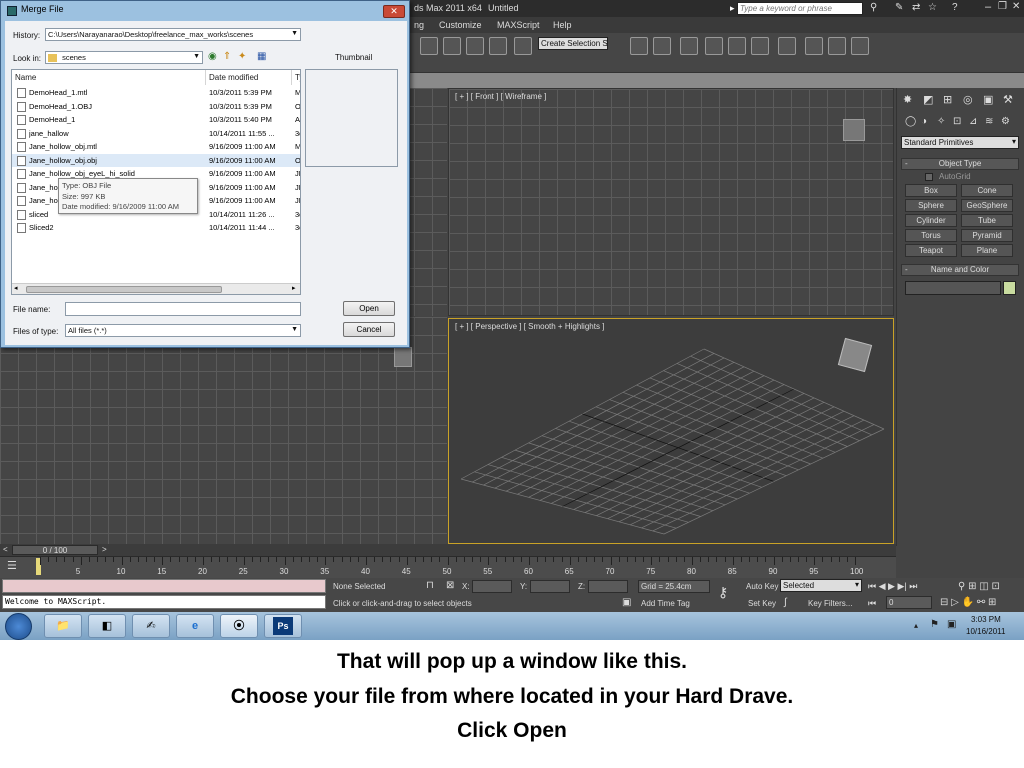 This screenshot has width=1024, height=768. Describe the element at coordinates (671, 202) in the screenshot. I see `viewport-front: [ + ] [ Front ] [ Wireframe ]` at that location.